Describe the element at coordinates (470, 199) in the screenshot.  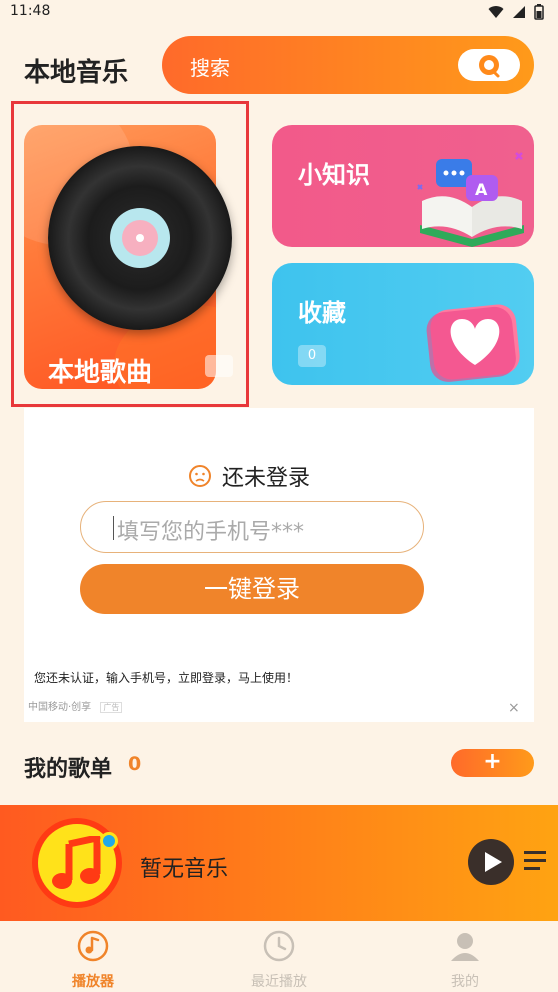
I see `book-chat-icon: A` at that location.